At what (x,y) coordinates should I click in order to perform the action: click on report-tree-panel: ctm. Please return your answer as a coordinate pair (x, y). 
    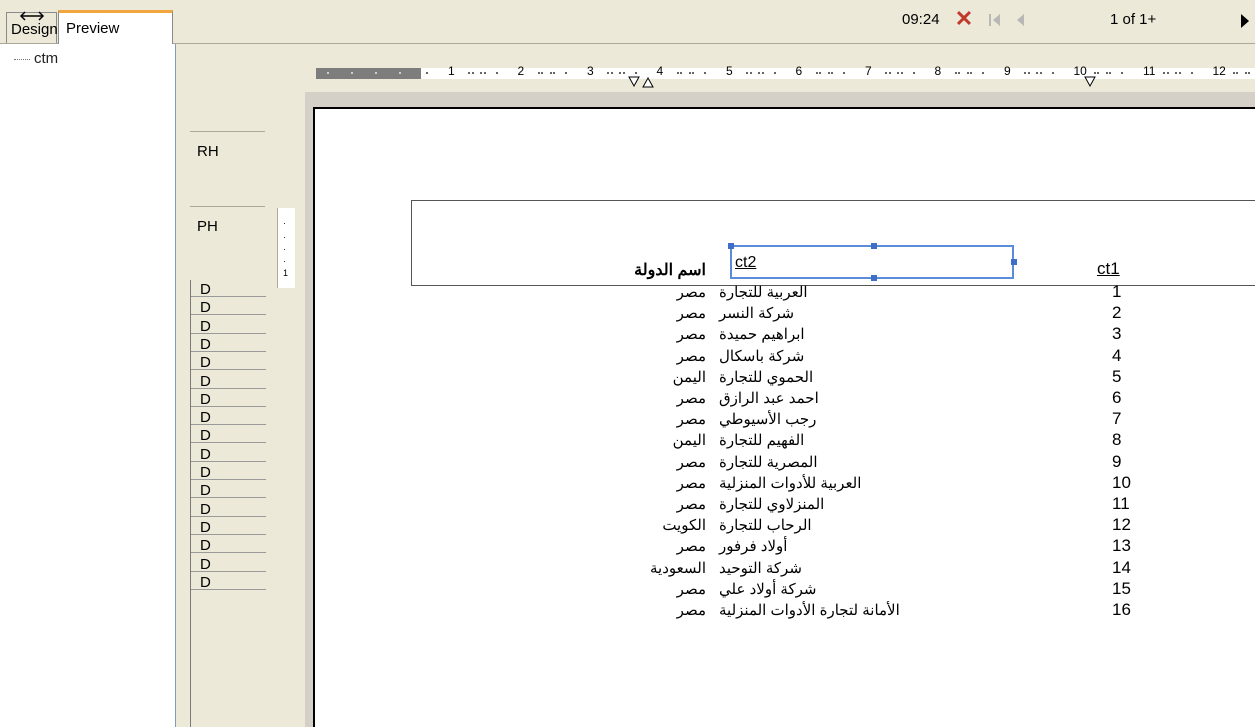
    Looking at the image, I should click on (88, 385).